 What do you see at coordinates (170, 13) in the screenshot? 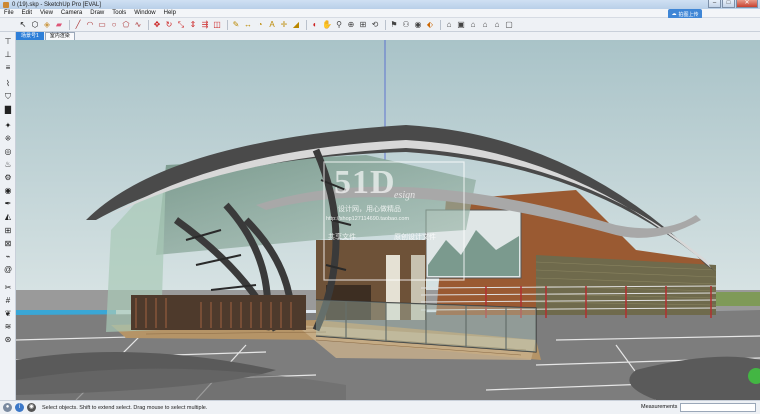
I see `menu-help: Help` at bounding box center [170, 13].